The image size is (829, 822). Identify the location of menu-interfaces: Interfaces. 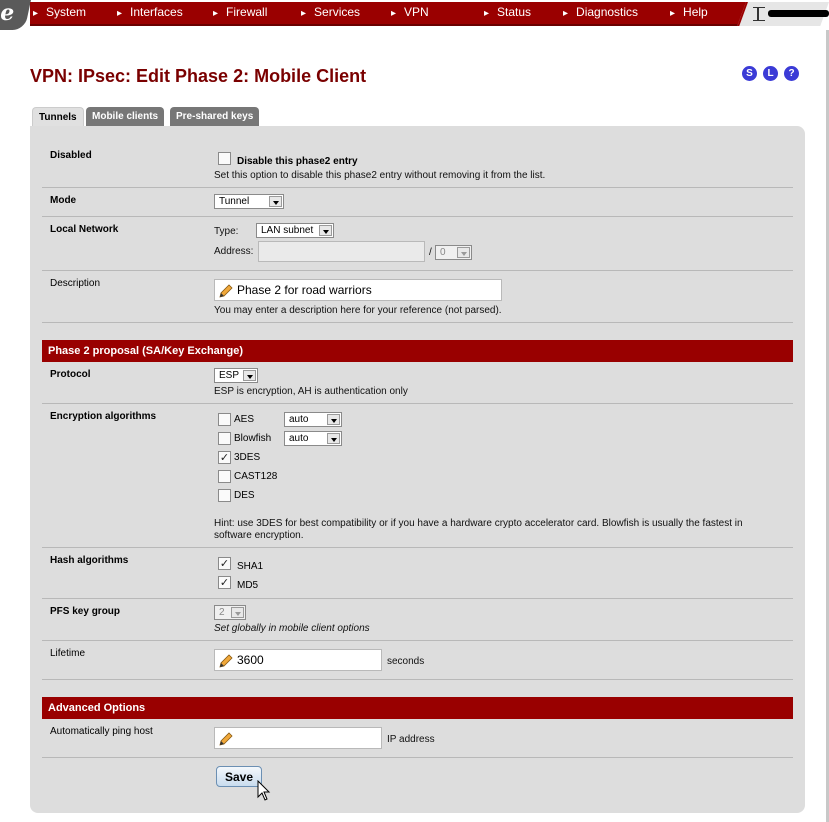
(150, 12).